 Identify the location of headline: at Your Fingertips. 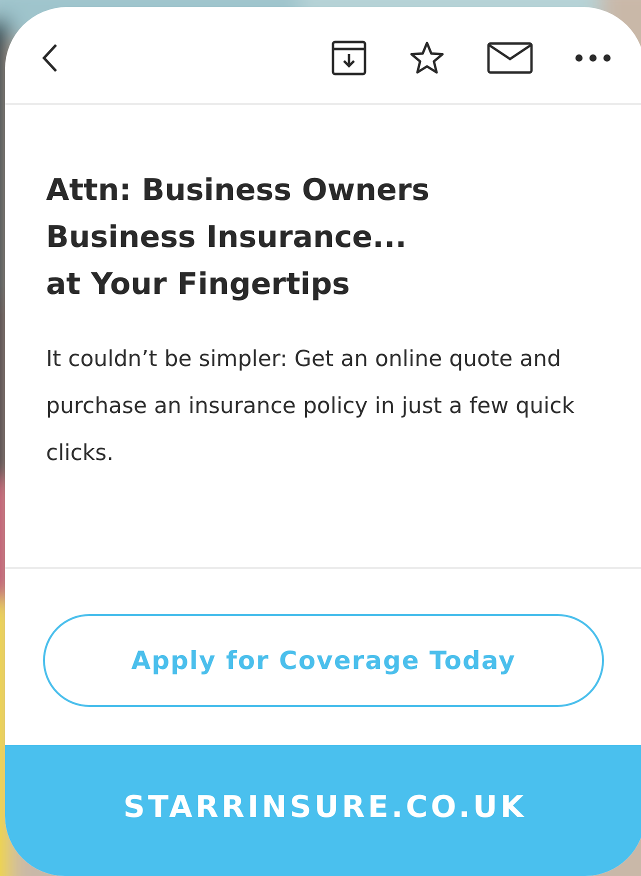
(198, 285).